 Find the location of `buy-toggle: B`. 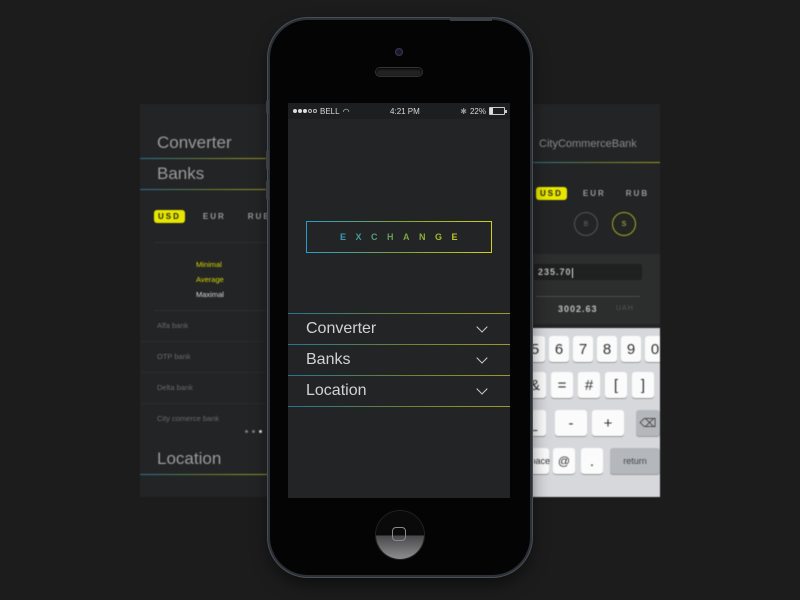

buy-toggle: B is located at coordinates (586, 224).